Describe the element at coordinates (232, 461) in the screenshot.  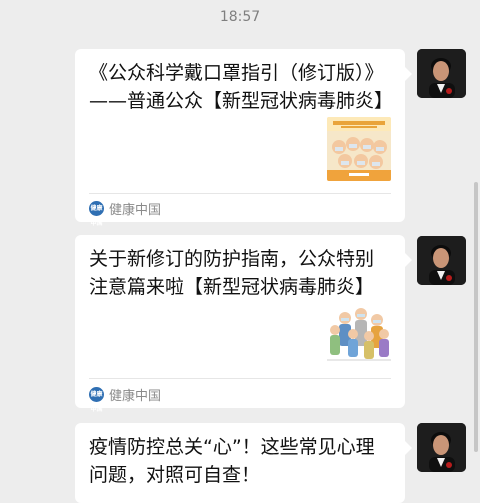
I see `article-title: 疫情防控总关“心”！这些常见心理问题，对照可自查！` at that location.